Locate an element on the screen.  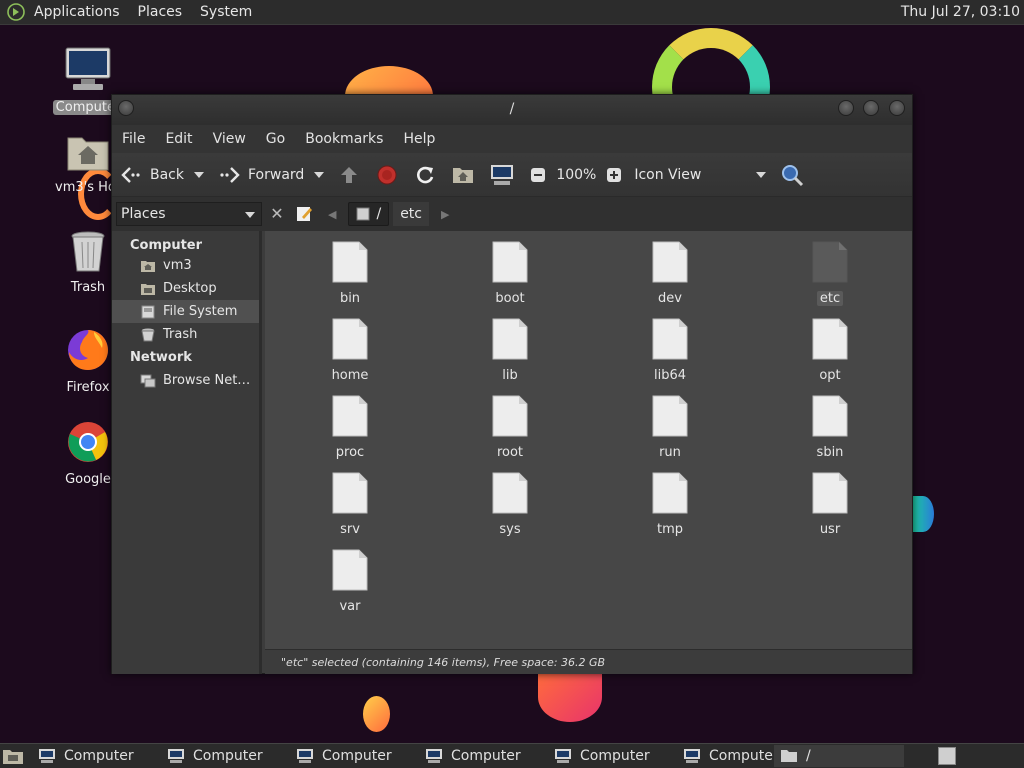
home-button is located at coordinates (466, 175).